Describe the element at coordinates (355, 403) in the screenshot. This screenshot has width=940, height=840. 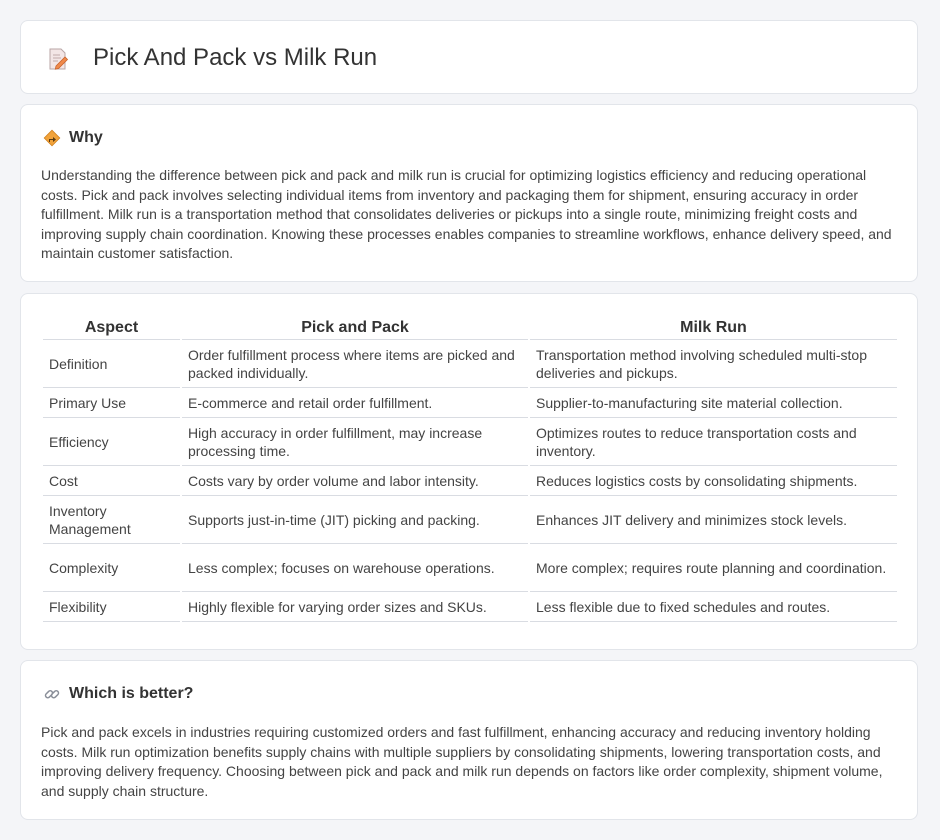
I see `pick-and-pack-cell: E-commerce and retail order fulfillment.` at that location.